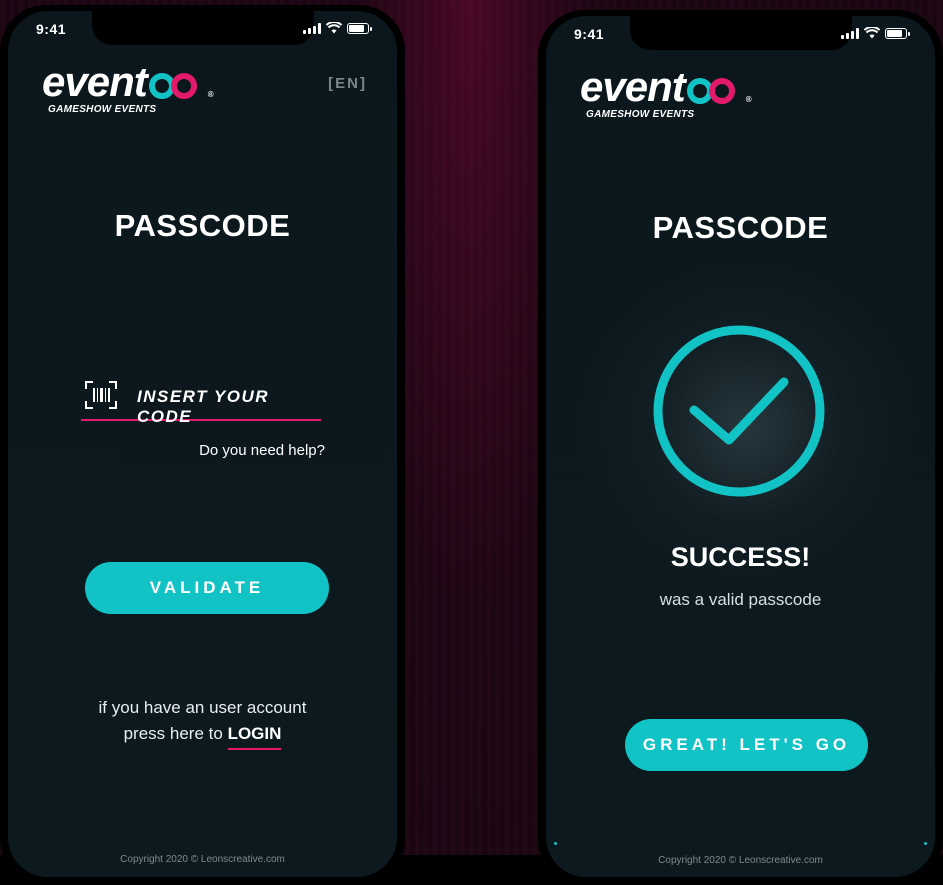 Image resolution: width=943 pixels, height=885 pixels. What do you see at coordinates (202, 707) in the screenshot?
I see `login-prompt-line1: if you have an user account` at bounding box center [202, 707].